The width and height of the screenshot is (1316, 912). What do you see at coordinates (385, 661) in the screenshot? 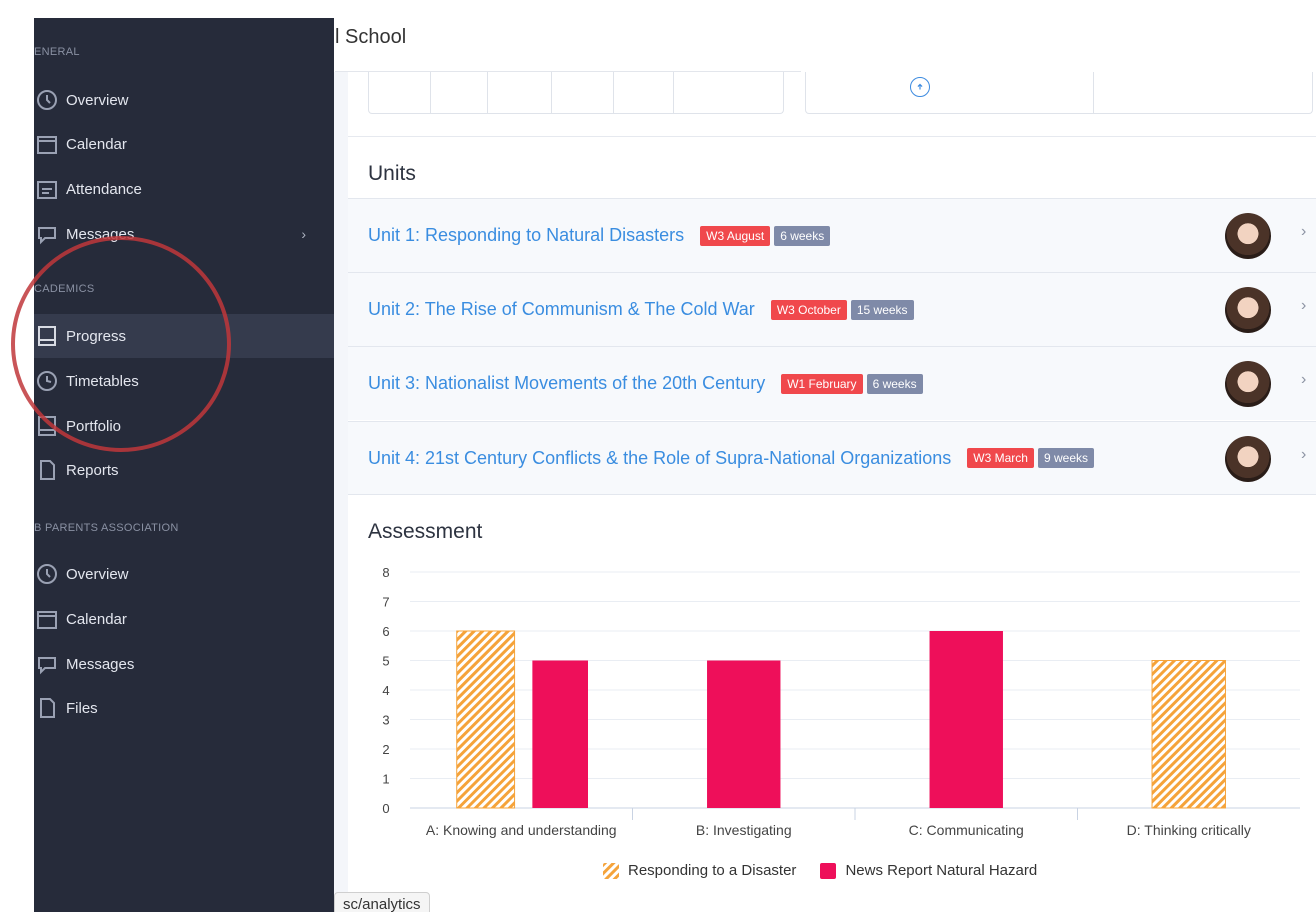
I see `y-tick-label: 5` at bounding box center [385, 661].